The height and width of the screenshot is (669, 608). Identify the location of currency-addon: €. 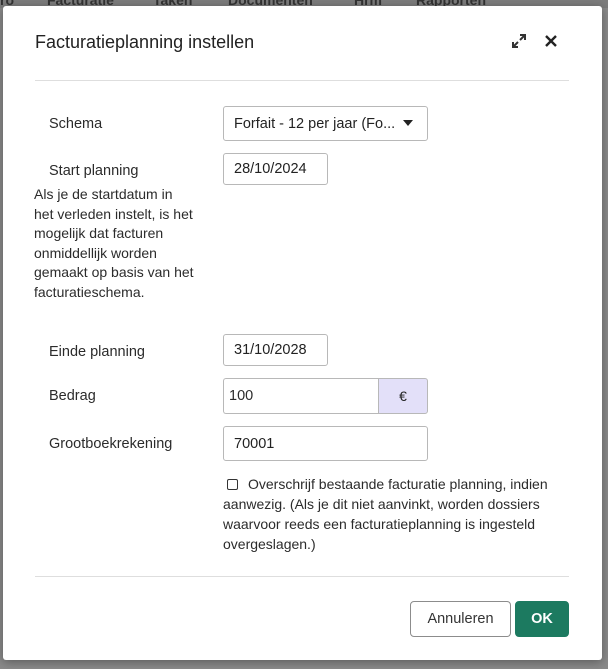
(403, 396).